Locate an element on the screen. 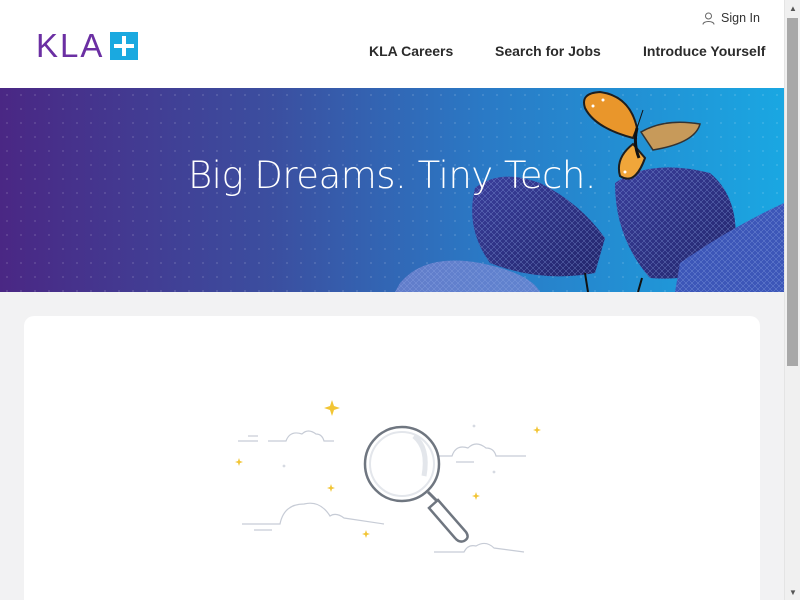  nav-introduce-yourself: Introduce Yourself is located at coordinates (704, 51).